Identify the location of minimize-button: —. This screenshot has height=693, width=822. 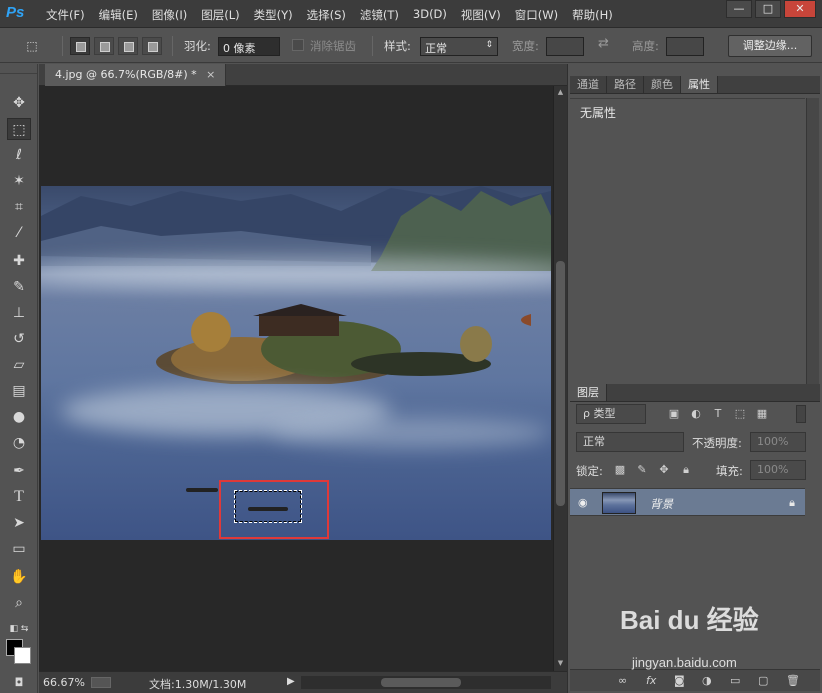
(739, 9).